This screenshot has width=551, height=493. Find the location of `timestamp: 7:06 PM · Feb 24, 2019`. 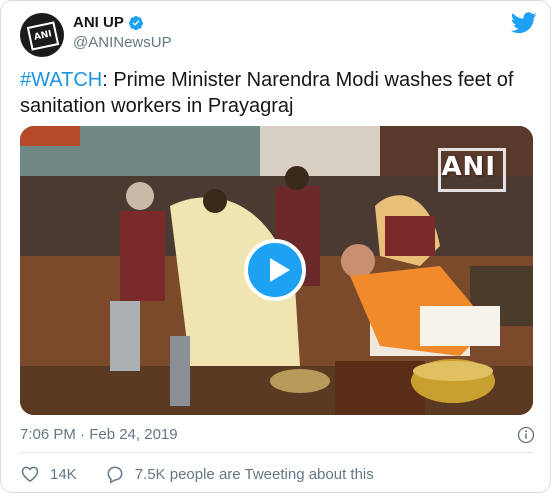

timestamp: 7:06 PM · Feb 24, 2019 is located at coordinates (99, 434).